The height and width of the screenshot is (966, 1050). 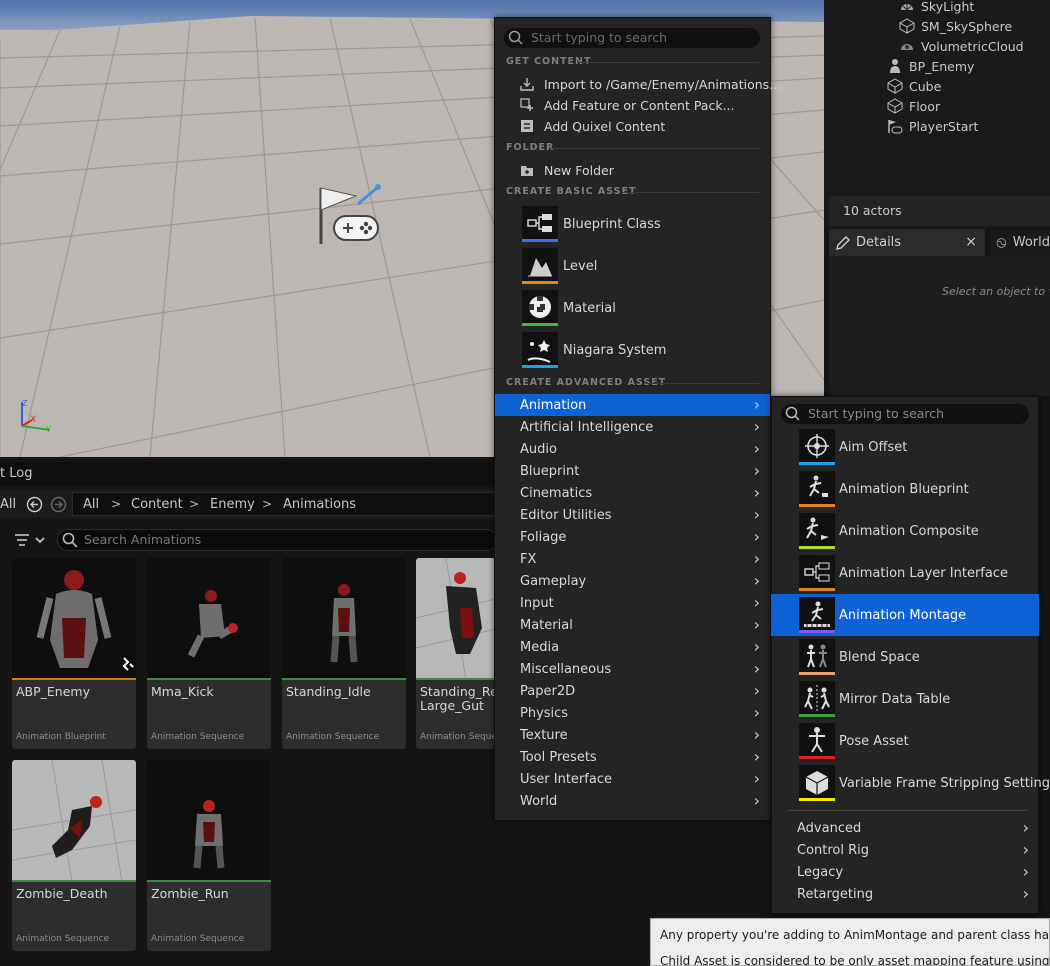 I want to click on outliner-item-label: PlayerStart, so click(x=944, y=126).